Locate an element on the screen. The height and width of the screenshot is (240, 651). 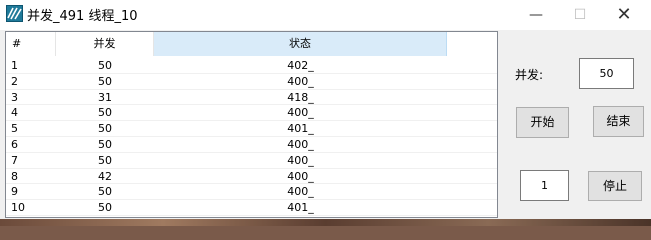
row-index-cell: 4 is located at coordinates (14, 113).